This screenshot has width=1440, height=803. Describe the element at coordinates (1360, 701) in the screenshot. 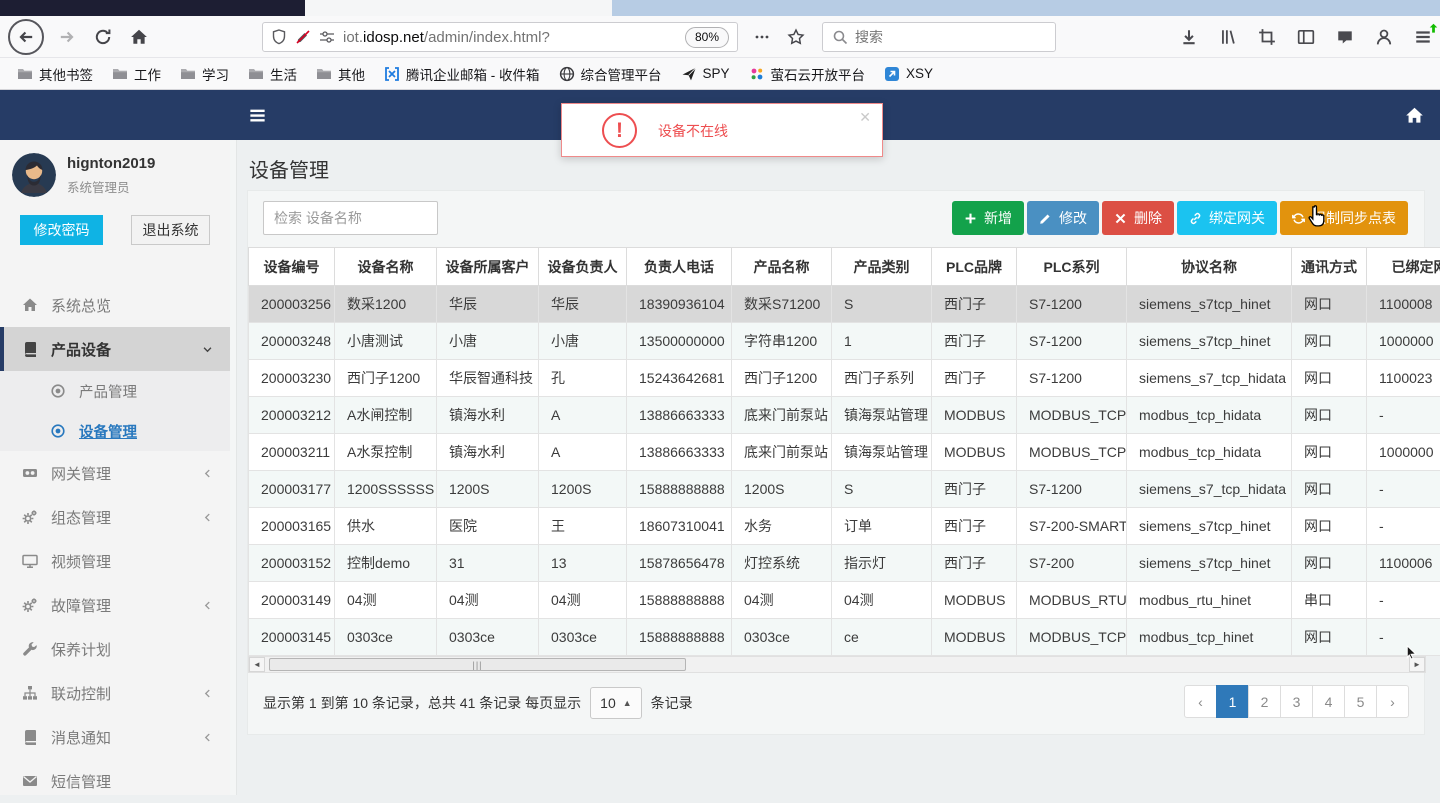

I see `pager-page-5: 5` at that location.